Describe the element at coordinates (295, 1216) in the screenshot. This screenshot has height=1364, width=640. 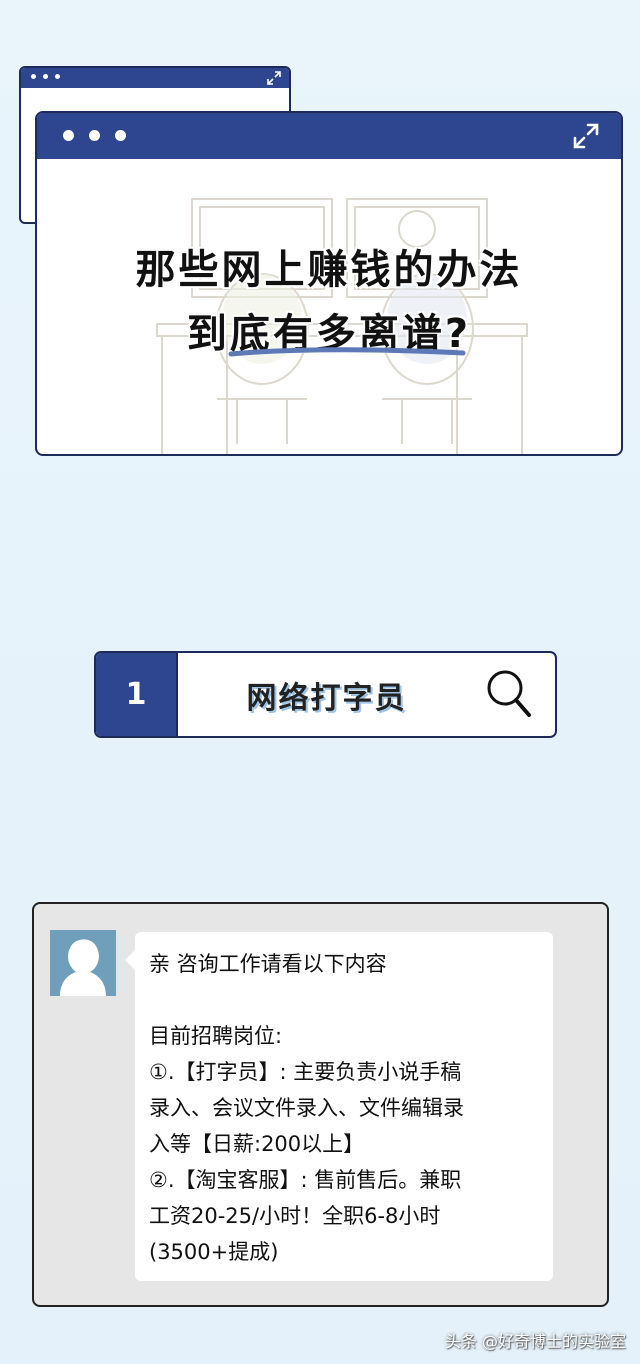
I see `chat-line: 工资20-25/小时！全职6-8小时` at that location.